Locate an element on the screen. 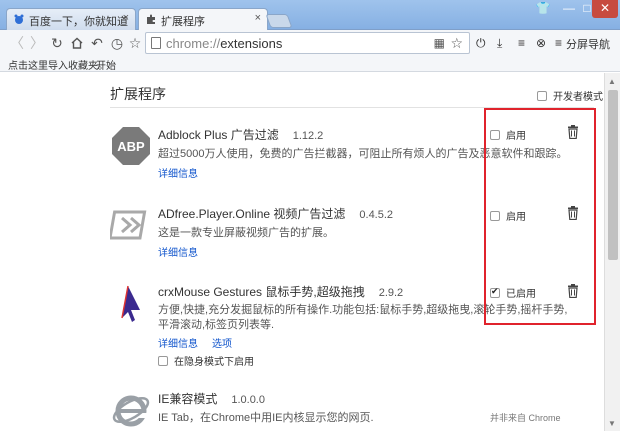 The height and width of the screenshot is (431, 620). puzzle-icon is located at coordinates (151, 19).